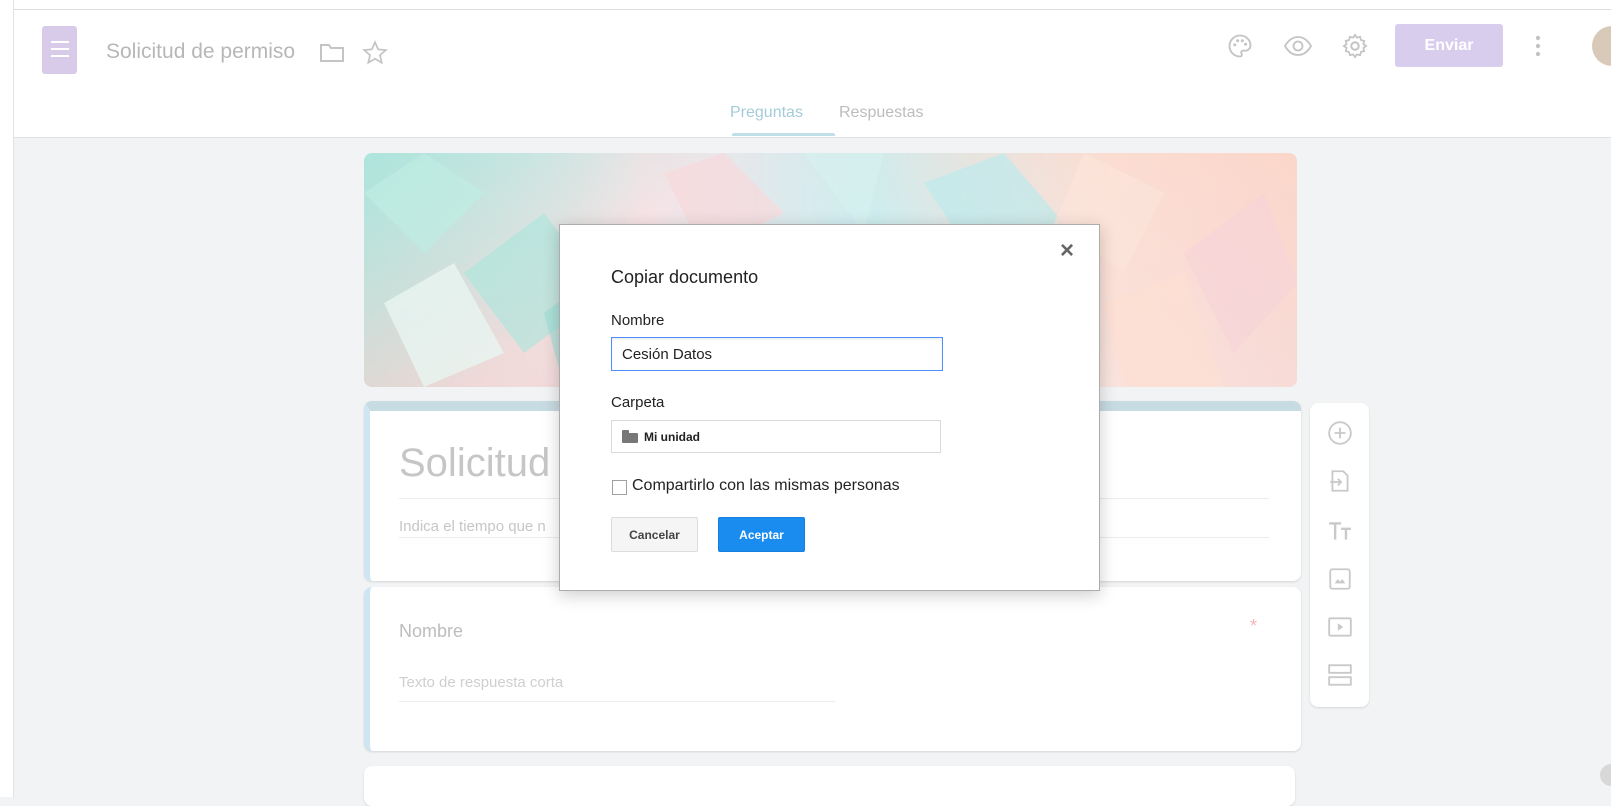 Image resolution: width=1611 pixels, height=806 pixels. What do you see at coordinates (1340, 531) in the screenshot?
I see `add-title-icon` at bounding box center [1340, 531].